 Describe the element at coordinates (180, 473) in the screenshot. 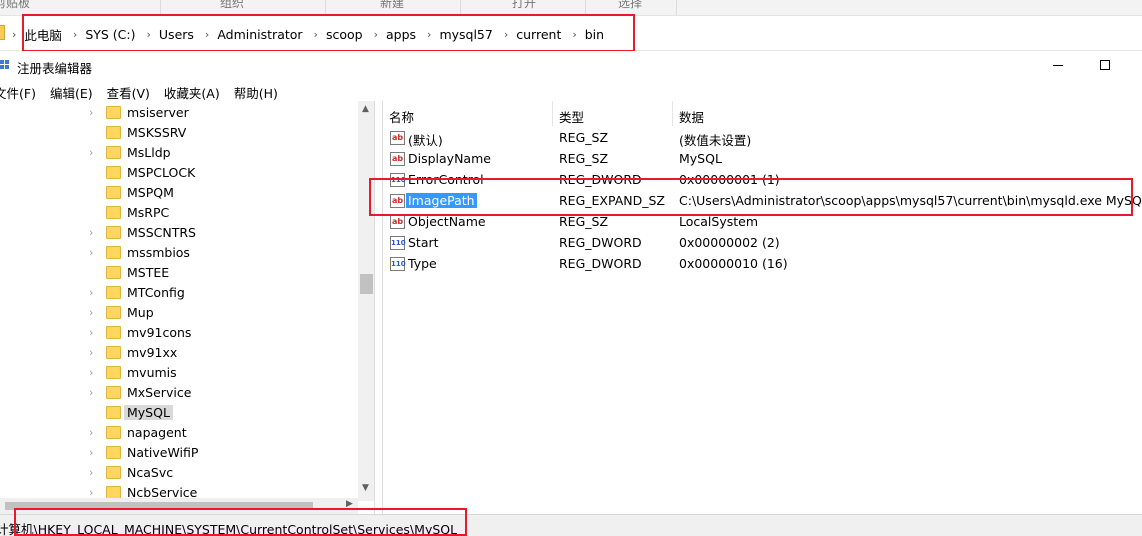

I see `tree-item: › NcaSvc` at that location.